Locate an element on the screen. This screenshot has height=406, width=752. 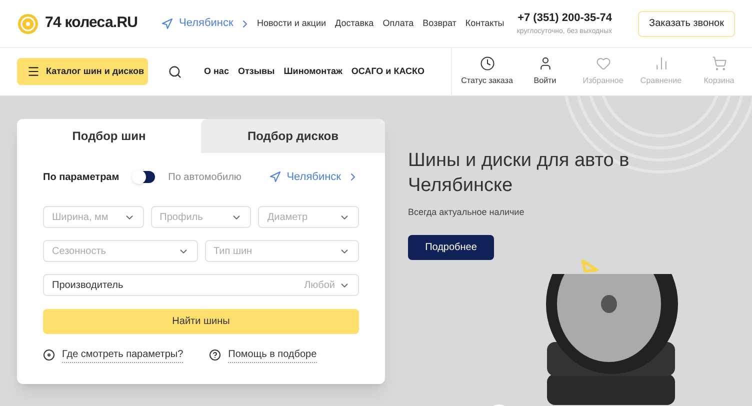
user-icon is located at coordinates (545, 63).